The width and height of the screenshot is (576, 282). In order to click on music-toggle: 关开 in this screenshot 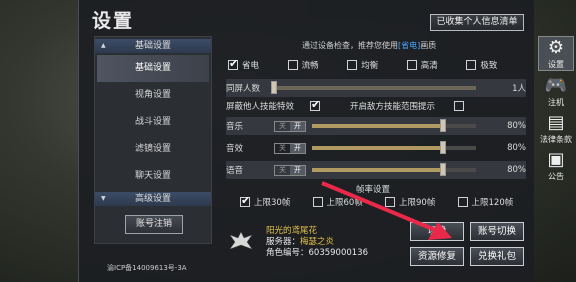, I will do `click(290, 126)`.